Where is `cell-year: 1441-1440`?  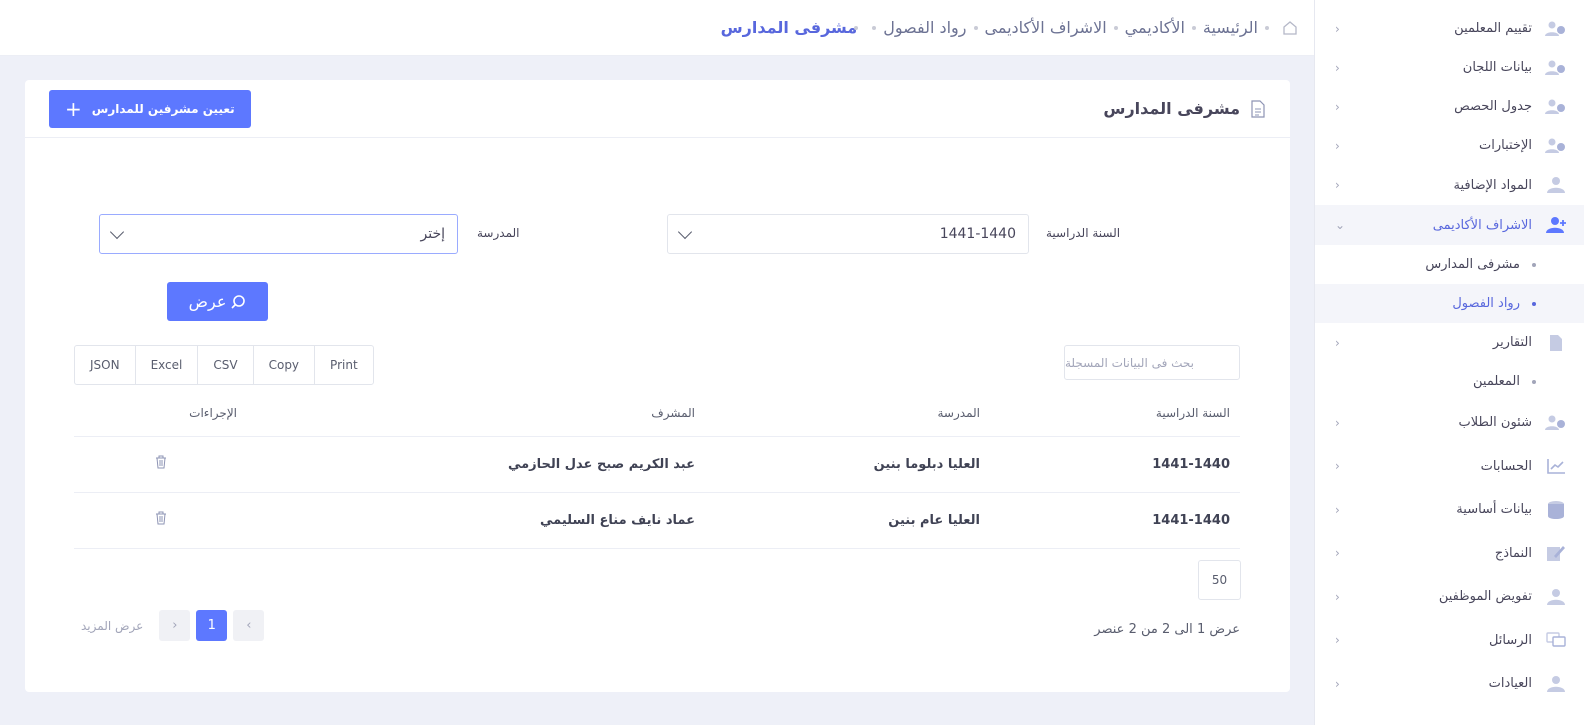 cell-year: 1441-1440 is located at coordinates (1115, 464).